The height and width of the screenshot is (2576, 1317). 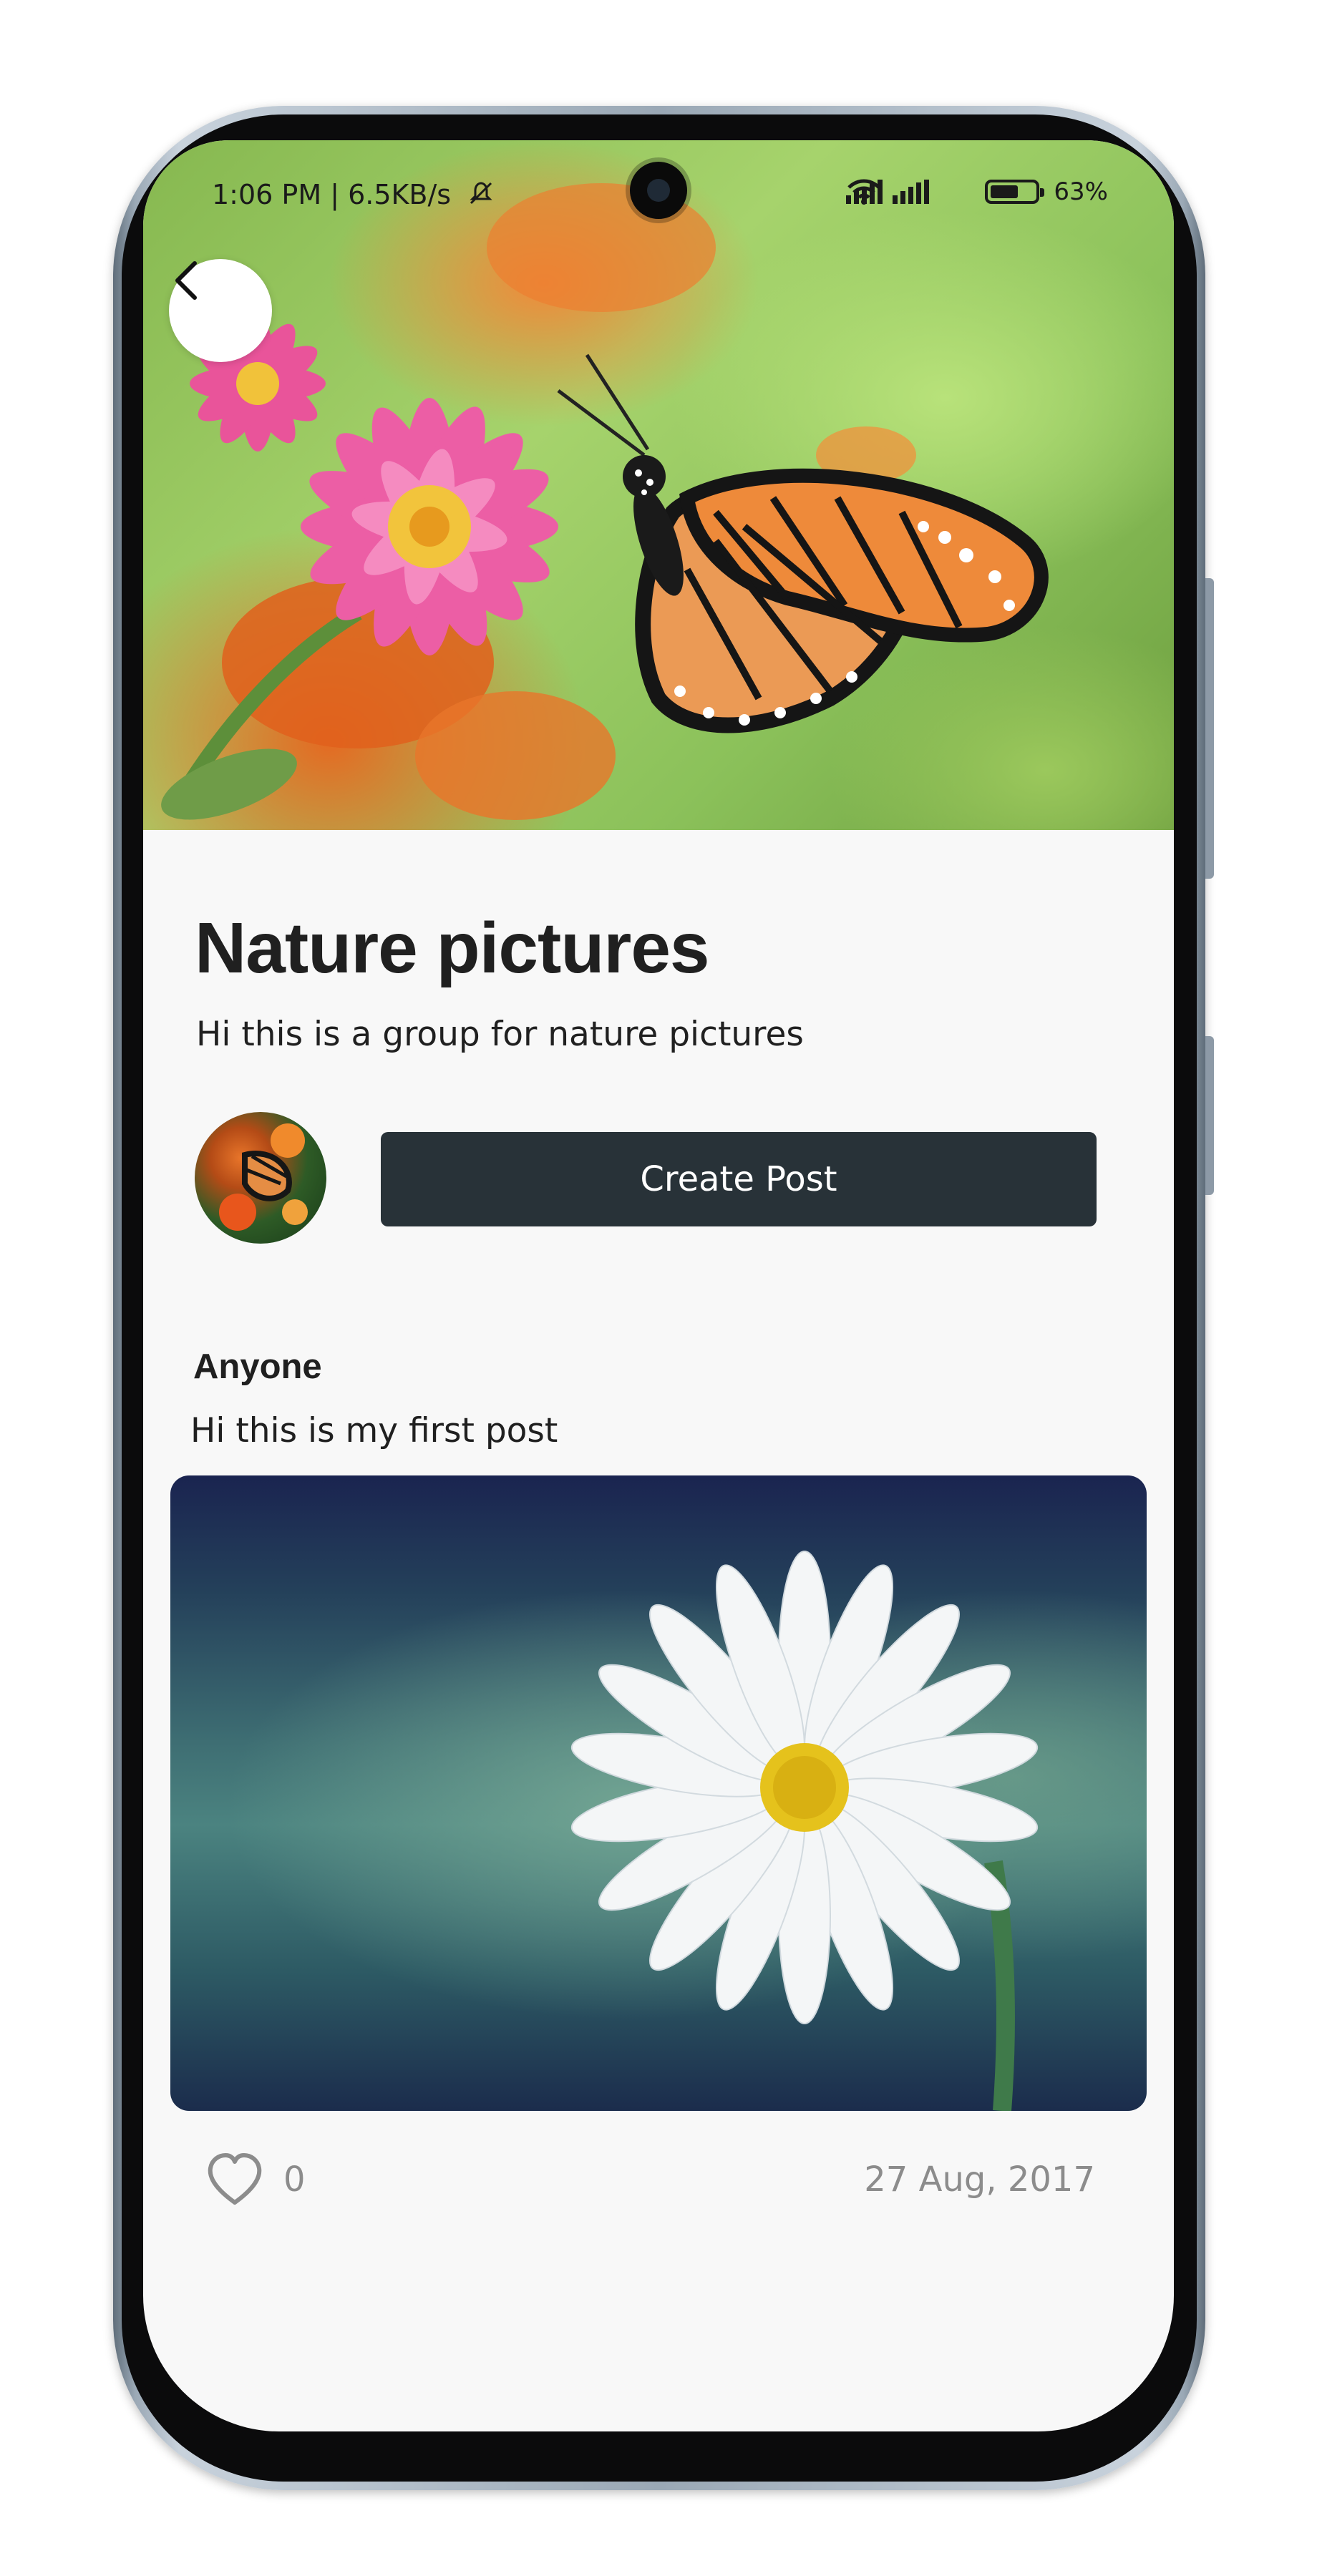 I want to click on wifi-icon, so click(x=911, y=191).